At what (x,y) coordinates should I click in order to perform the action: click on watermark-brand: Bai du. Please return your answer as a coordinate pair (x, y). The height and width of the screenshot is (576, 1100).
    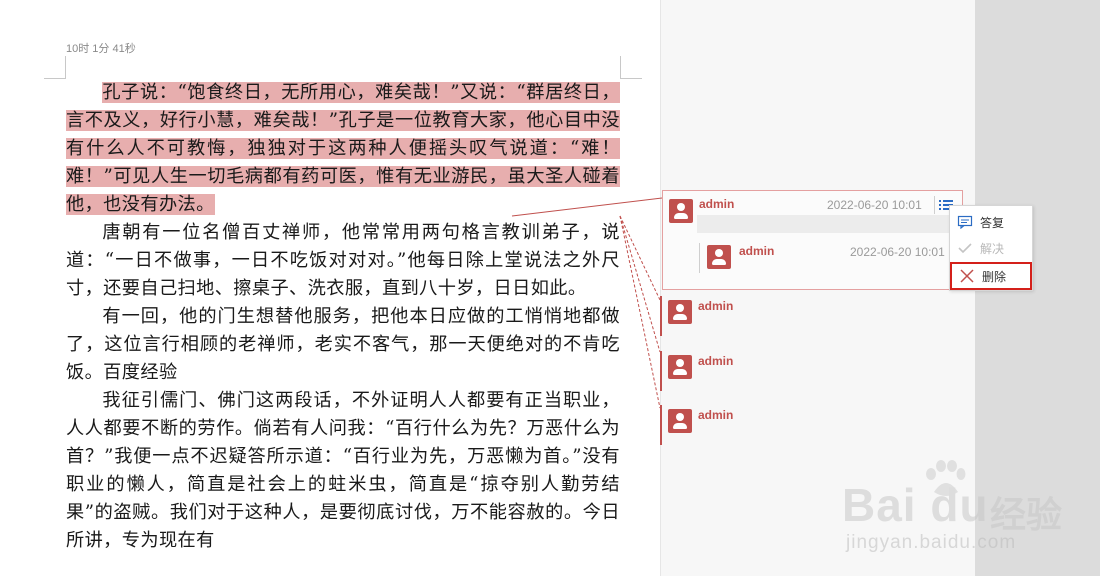
    Looking at the image, I should click on (915, 505).